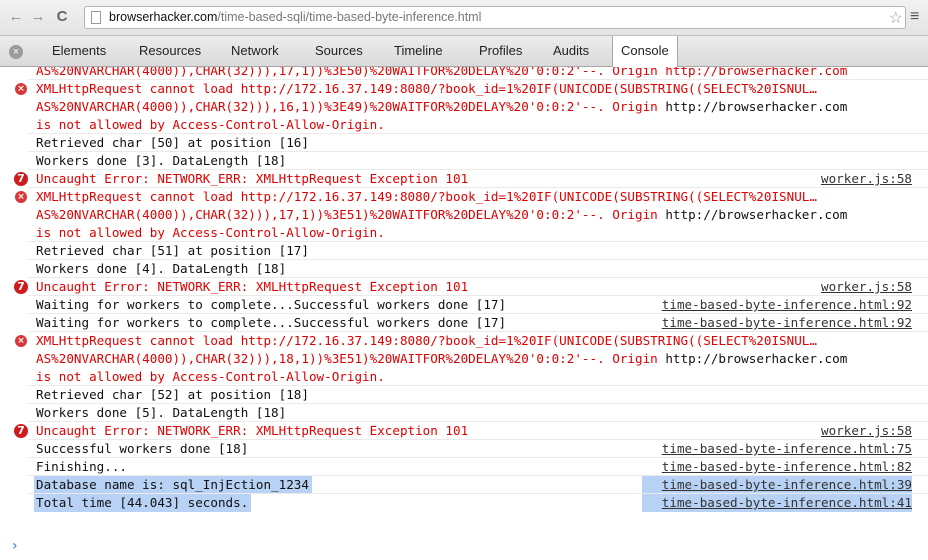  What do you see at coordinates (787, 467) in the screenshot?
I see `source-link: time-based-byte-inference.html:82` at bounding box center [787, 467].